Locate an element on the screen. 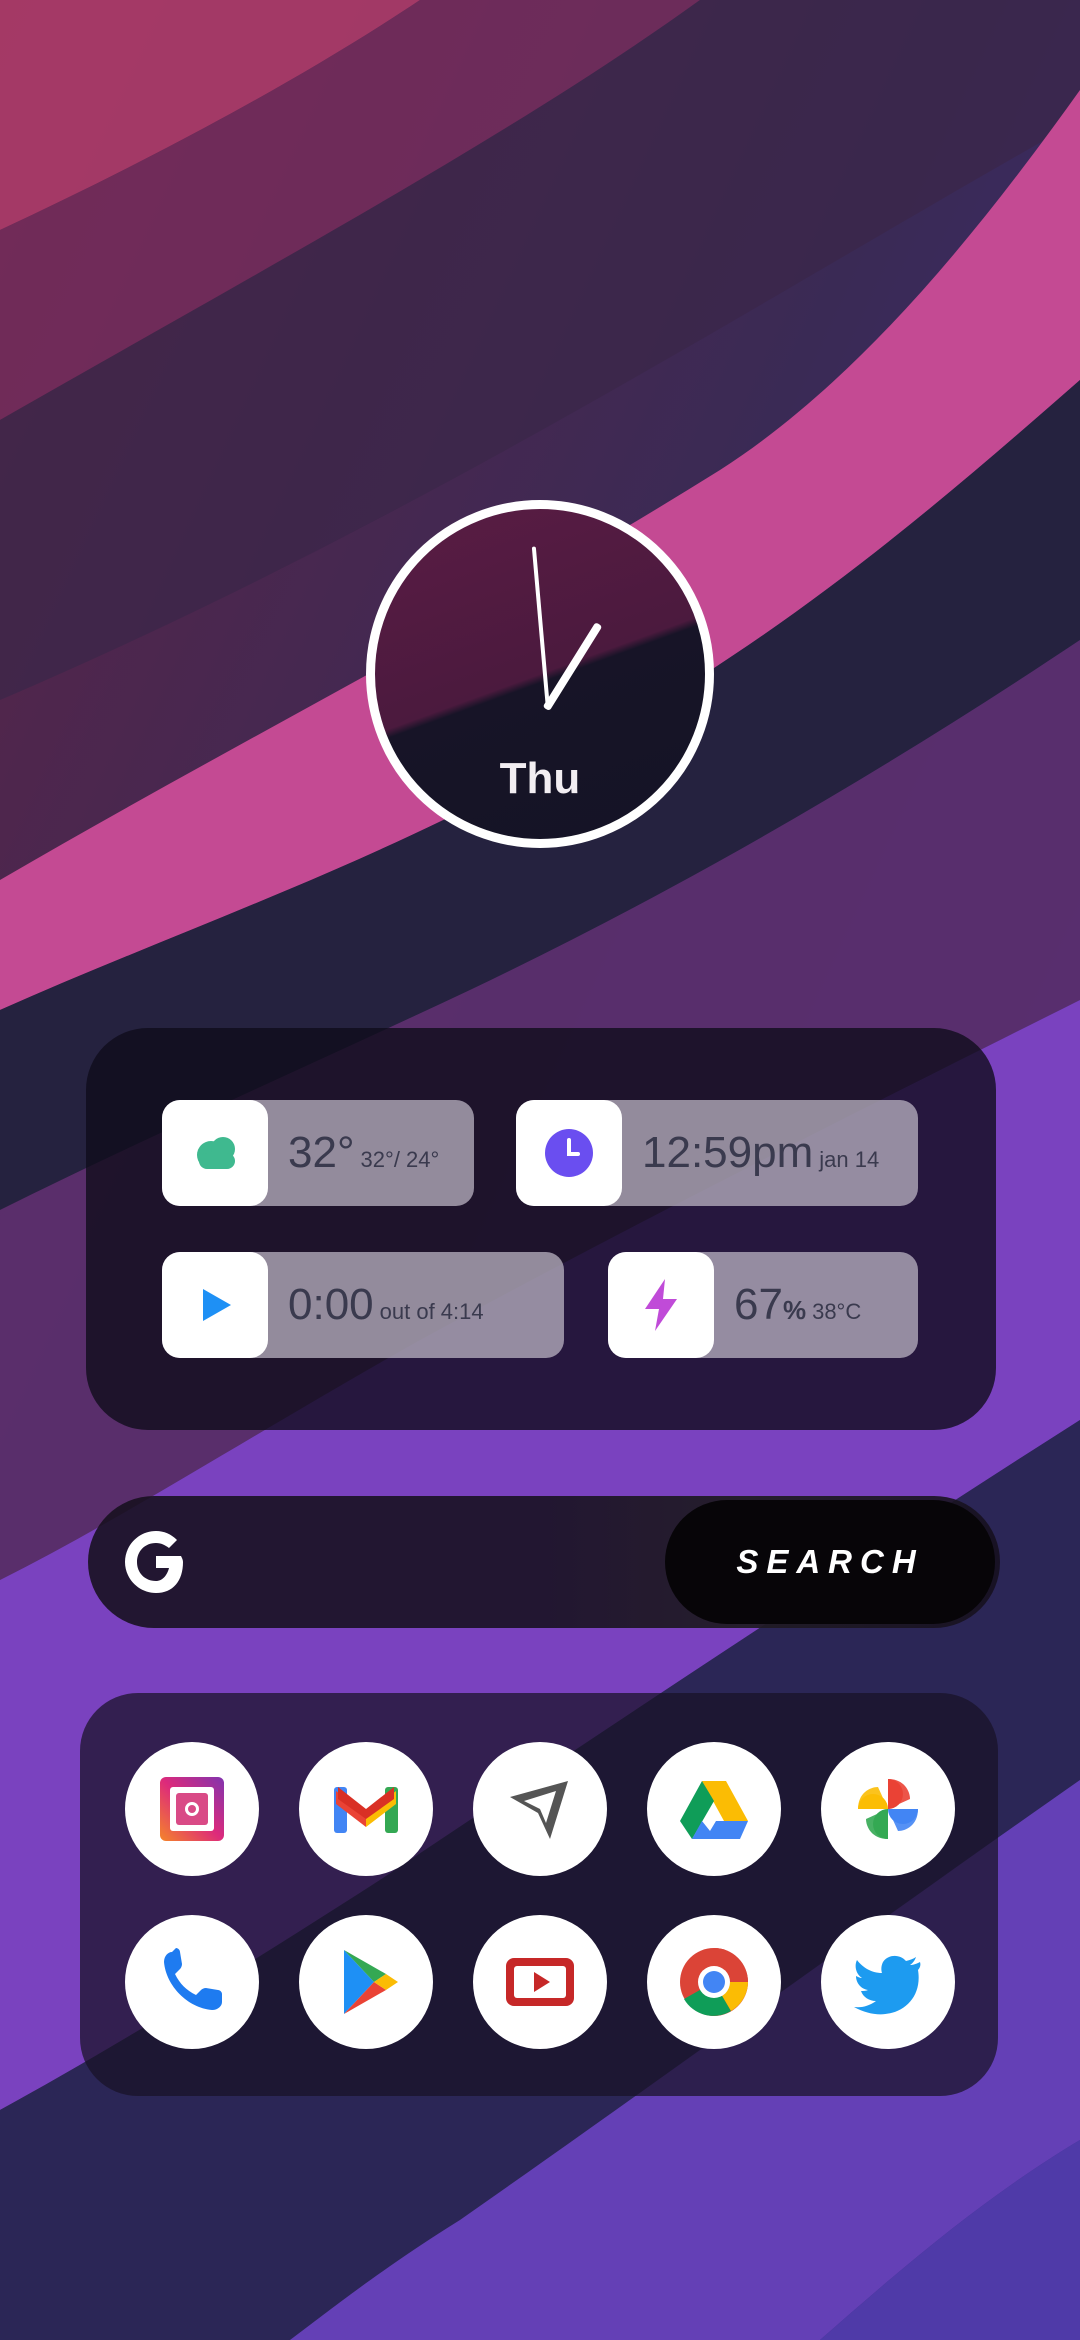 The image size is (1080, 2340). app-dock is located at coordinates (539, 1894).